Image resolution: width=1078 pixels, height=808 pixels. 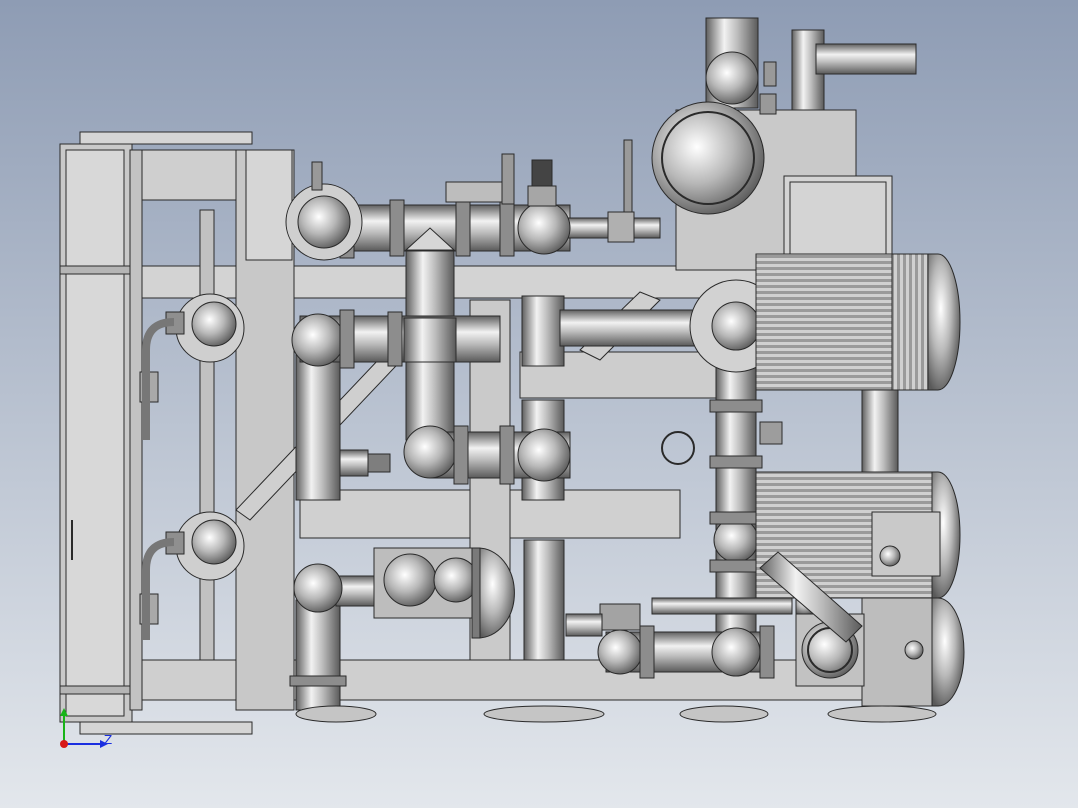 What do you see at coordinates (913, 652) in the screenshot?
I see `motor-lower` at bounding box center [913, 652].